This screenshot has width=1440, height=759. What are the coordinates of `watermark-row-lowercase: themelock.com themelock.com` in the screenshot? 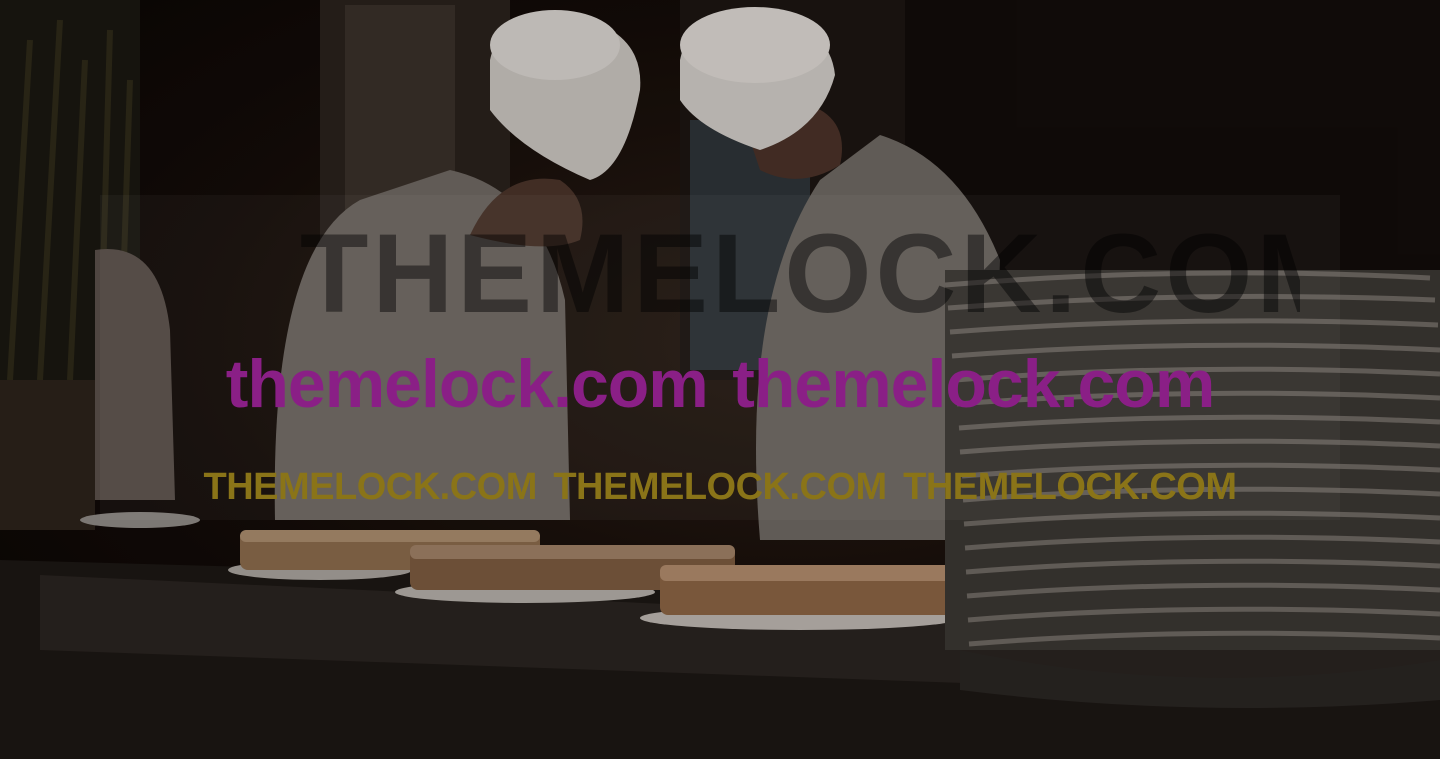 It's located at (720, 384).